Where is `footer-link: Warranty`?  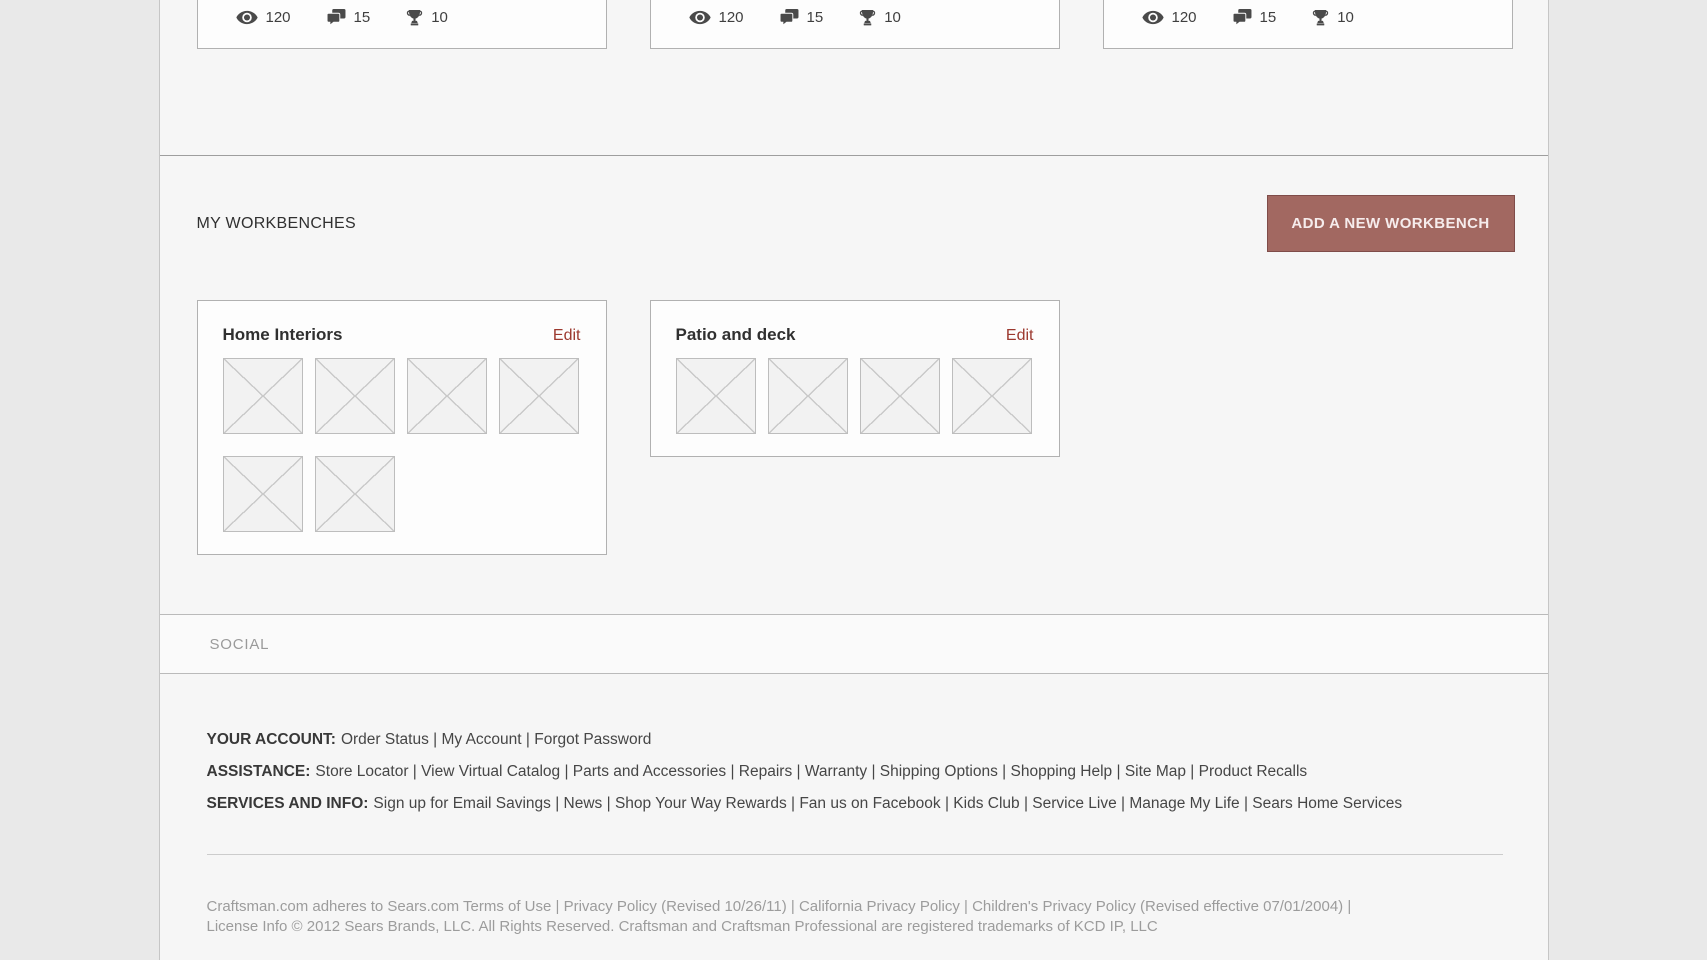
footer-link: Warranty is located at coordinates (836, 771).